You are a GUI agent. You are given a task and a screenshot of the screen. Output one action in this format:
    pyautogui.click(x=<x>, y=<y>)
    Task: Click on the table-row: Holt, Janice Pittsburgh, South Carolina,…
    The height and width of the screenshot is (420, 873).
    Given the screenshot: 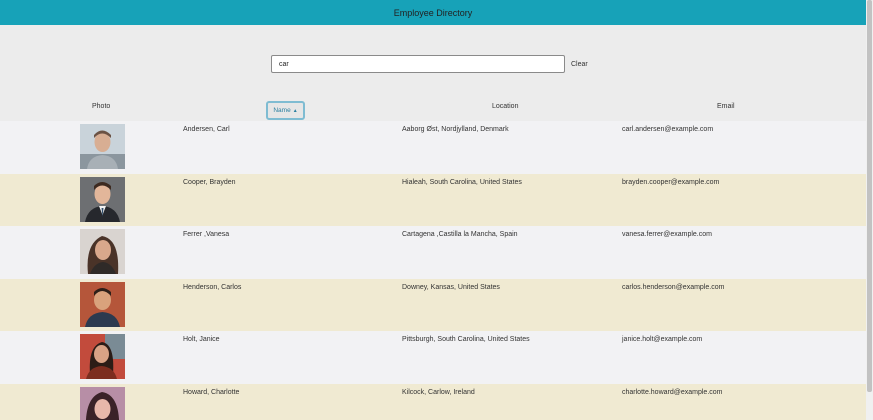 What is the action you would take?
    pyautogui.click(x=433, y=357)
    